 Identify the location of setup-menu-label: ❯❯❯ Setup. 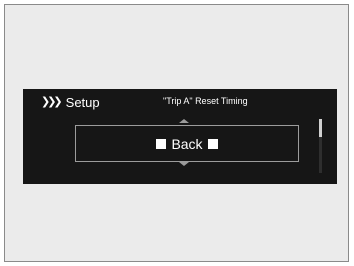
(70, 102).